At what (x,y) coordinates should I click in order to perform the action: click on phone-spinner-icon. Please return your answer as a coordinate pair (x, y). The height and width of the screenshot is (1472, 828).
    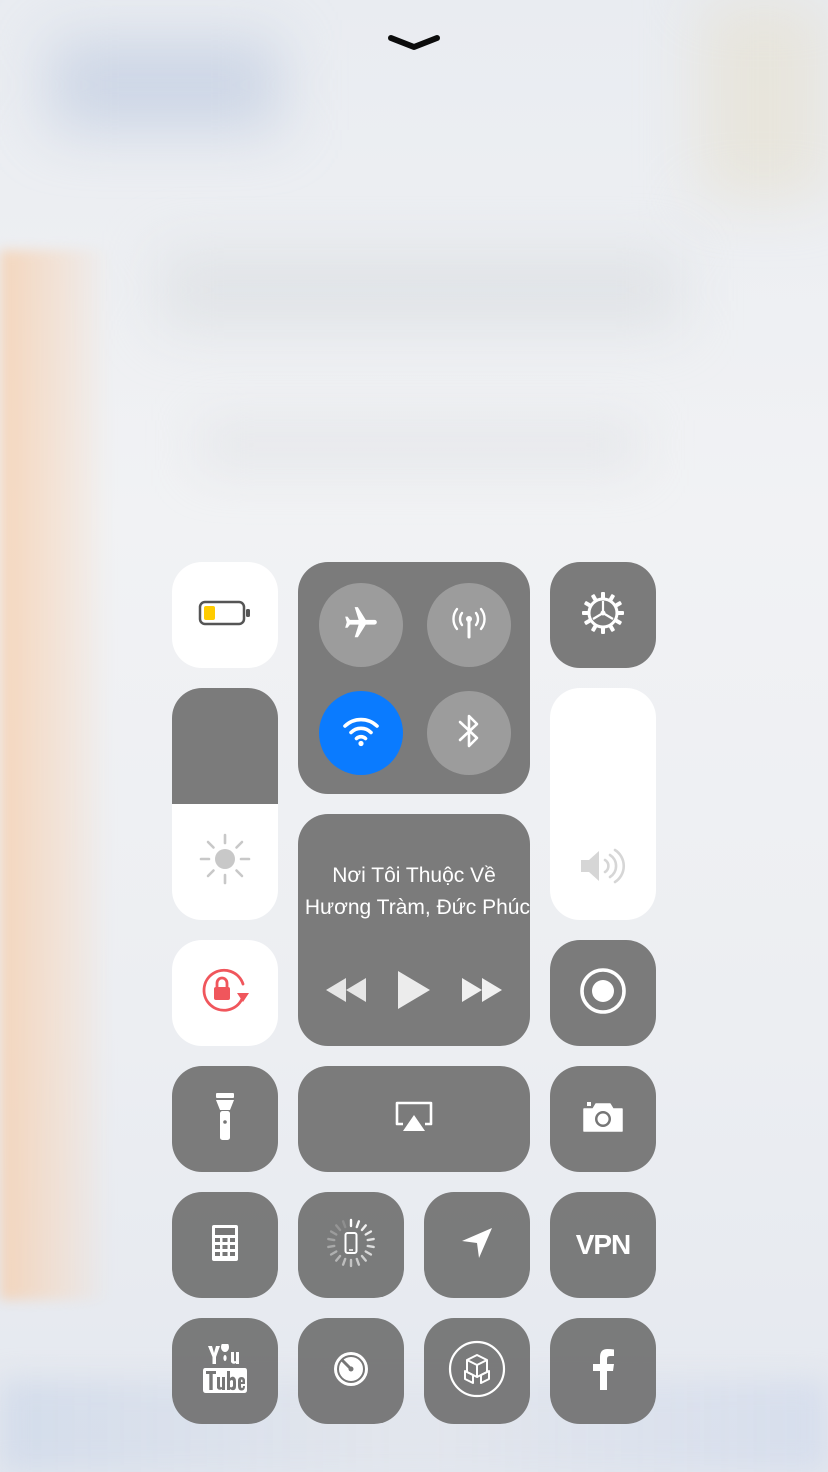
    Looking at the image, I should click on (351, 1245).